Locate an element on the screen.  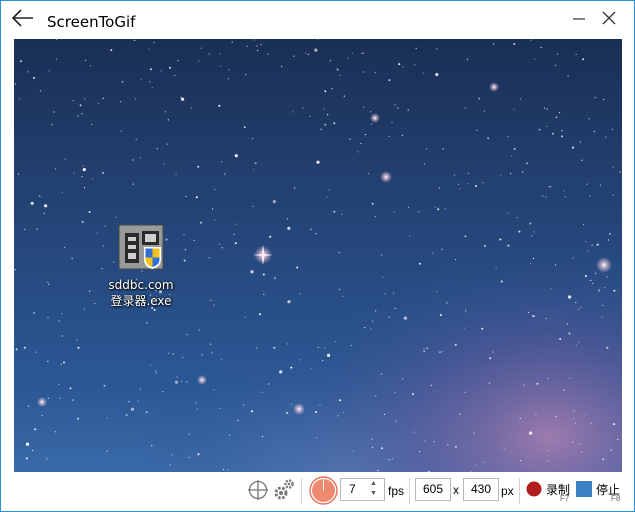
framerate-gauge is located at coordinates (323, 490).